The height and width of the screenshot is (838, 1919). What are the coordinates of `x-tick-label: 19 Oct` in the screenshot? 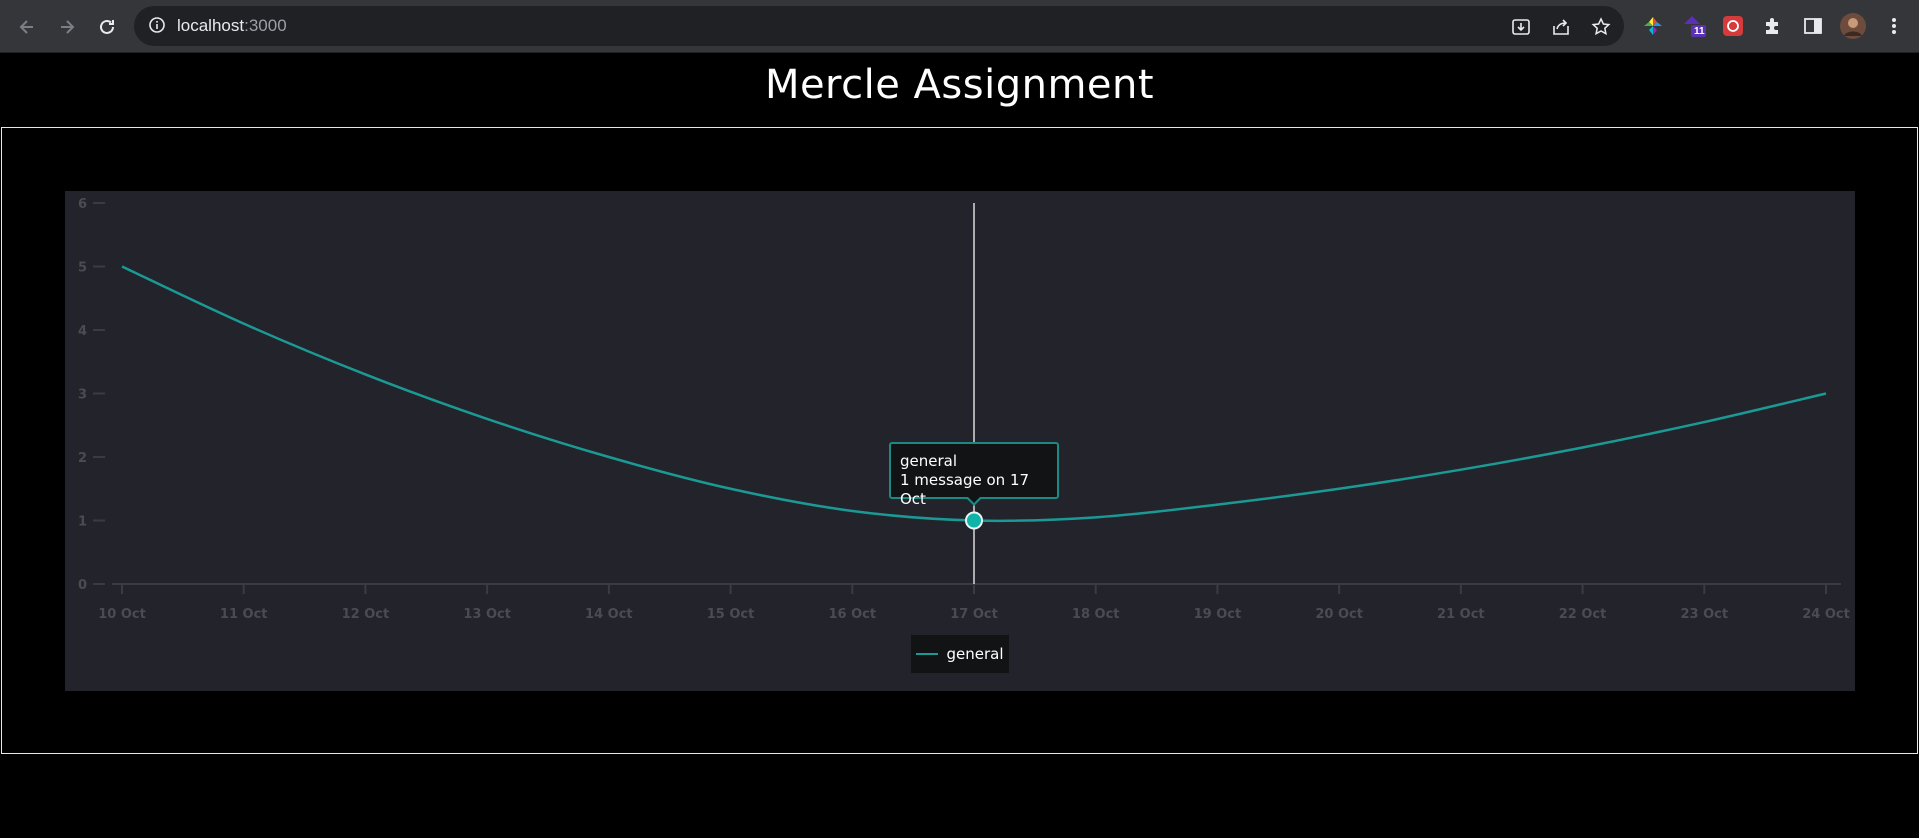 It's located at (1218, 614).